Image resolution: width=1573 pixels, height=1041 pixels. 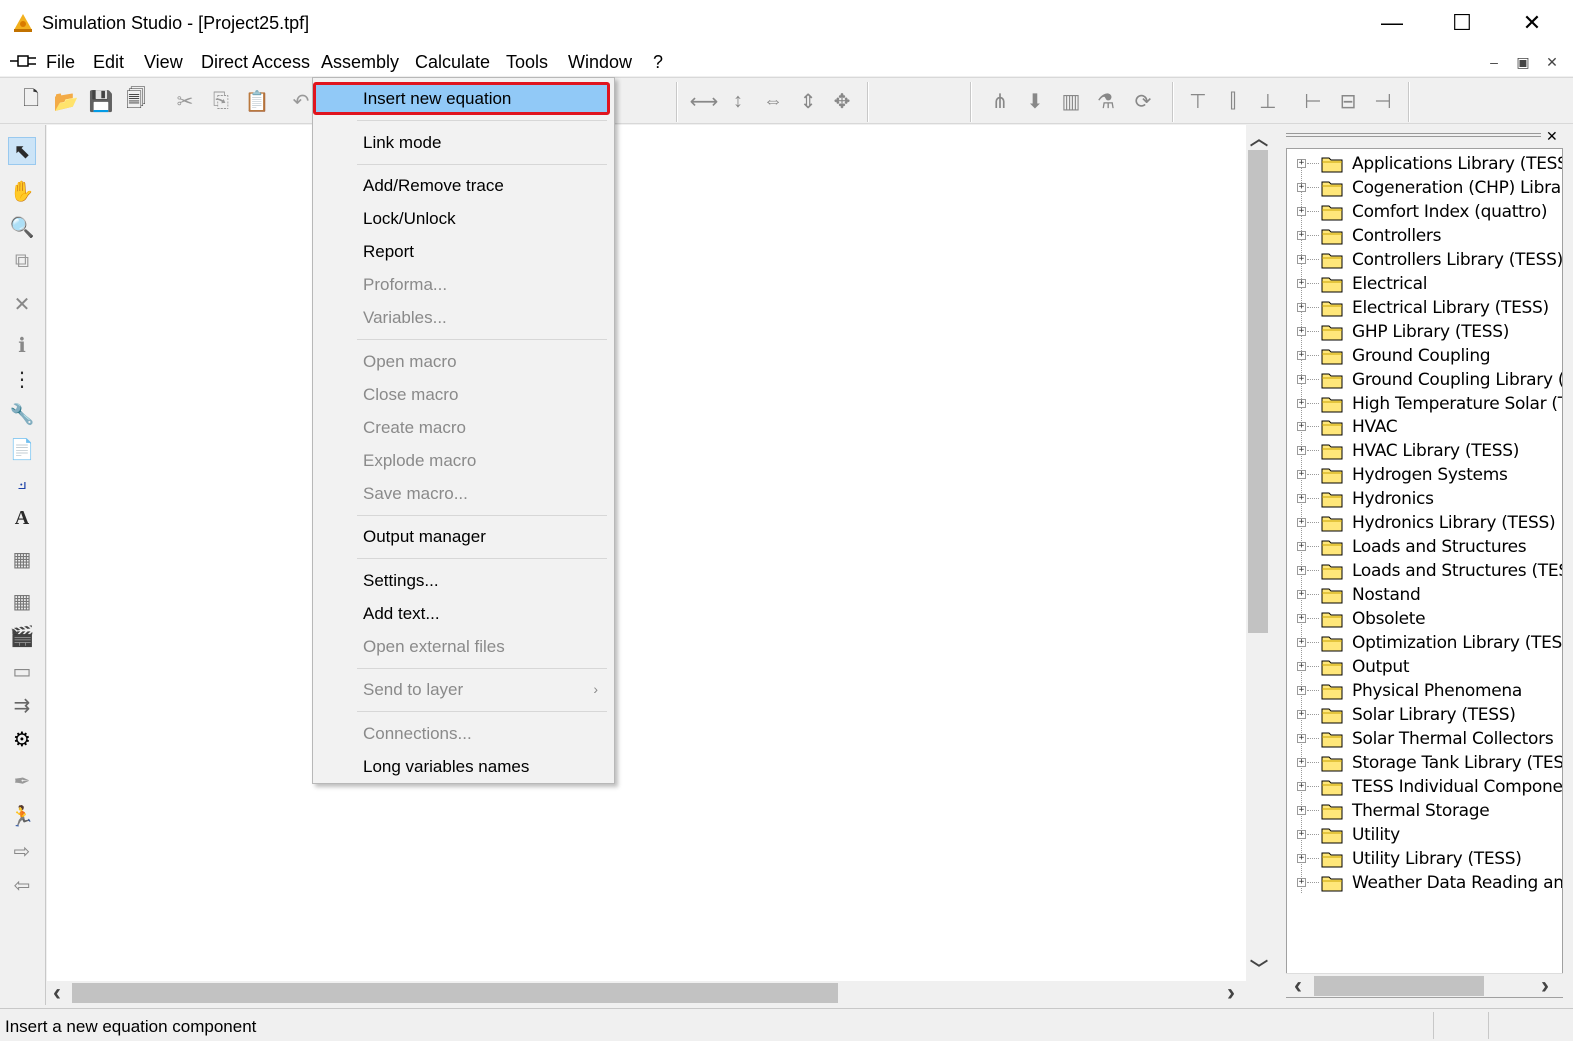 What do you see at coordinates (1424, 811) in the screenshot?
I see `tree-item: + Thermal Storage` at bounding box center [1424, 811].